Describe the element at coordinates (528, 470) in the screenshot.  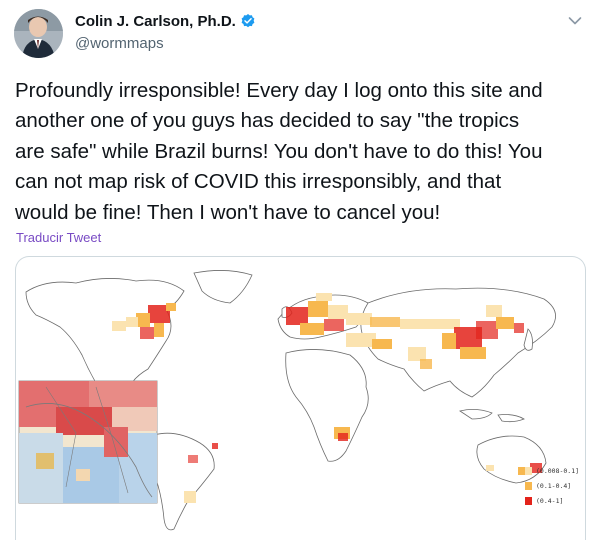
I see `legend-swatch-low` at that location.